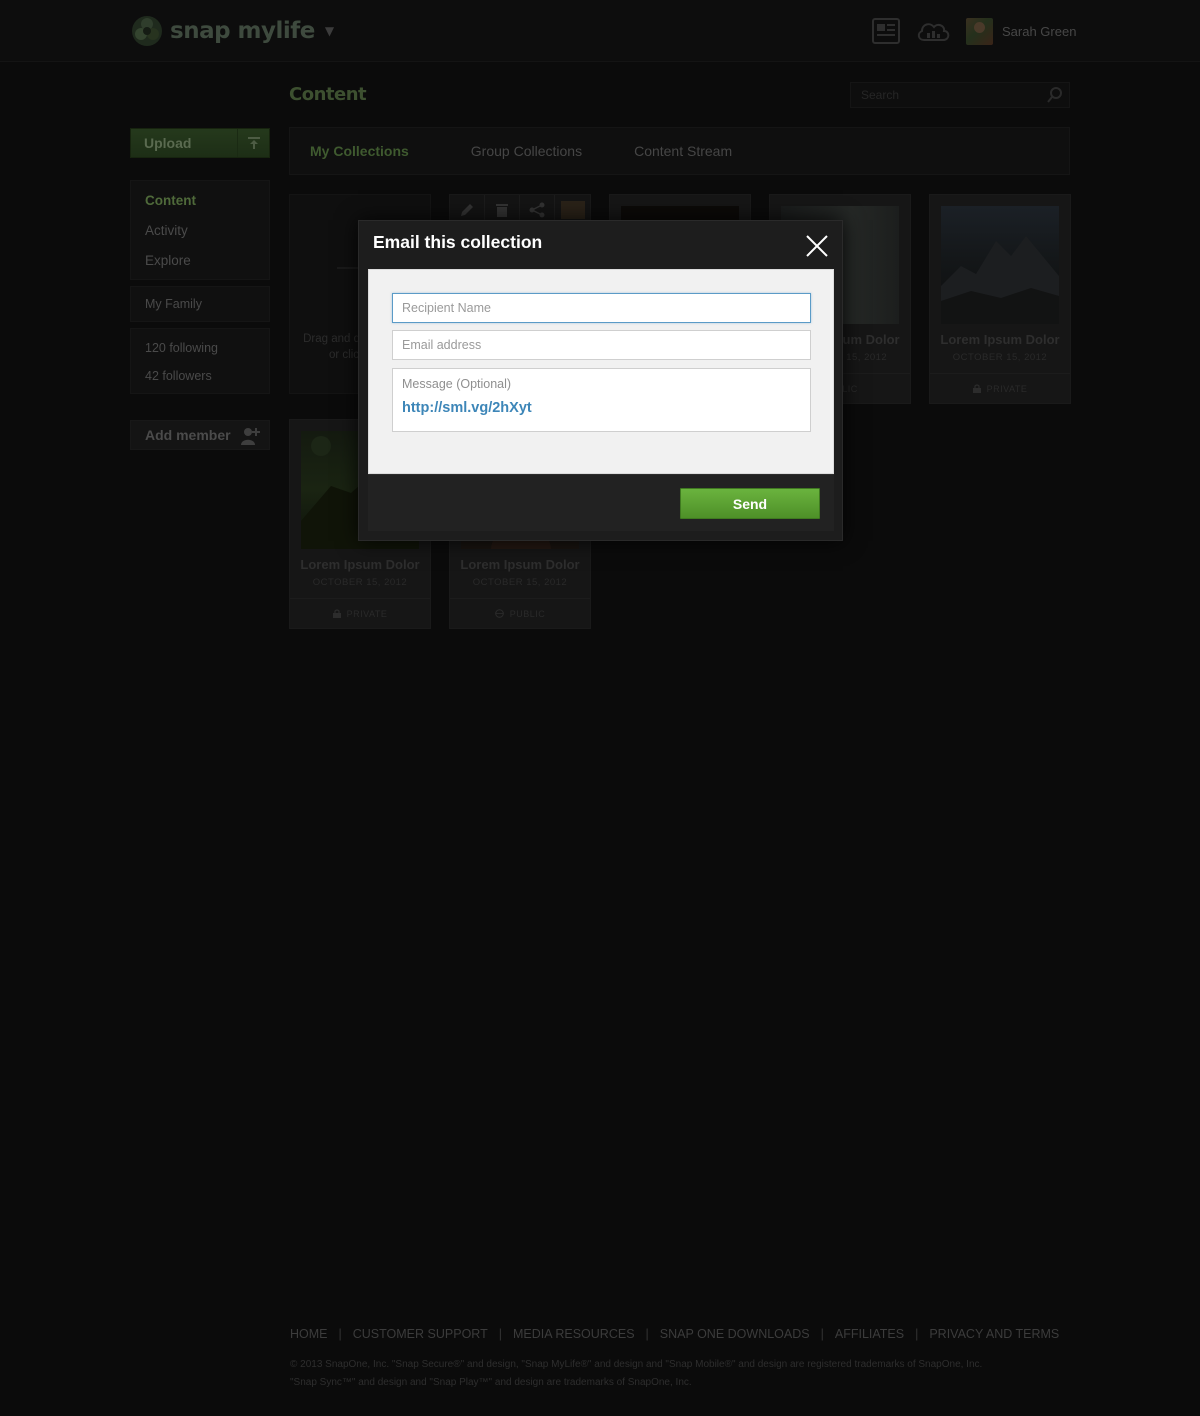 This screenshot has width=1200, height=1416. Describe the element at coordinates (526, 151) in the screenshot. I see `tab-group-collections: Group Collections` at that location.